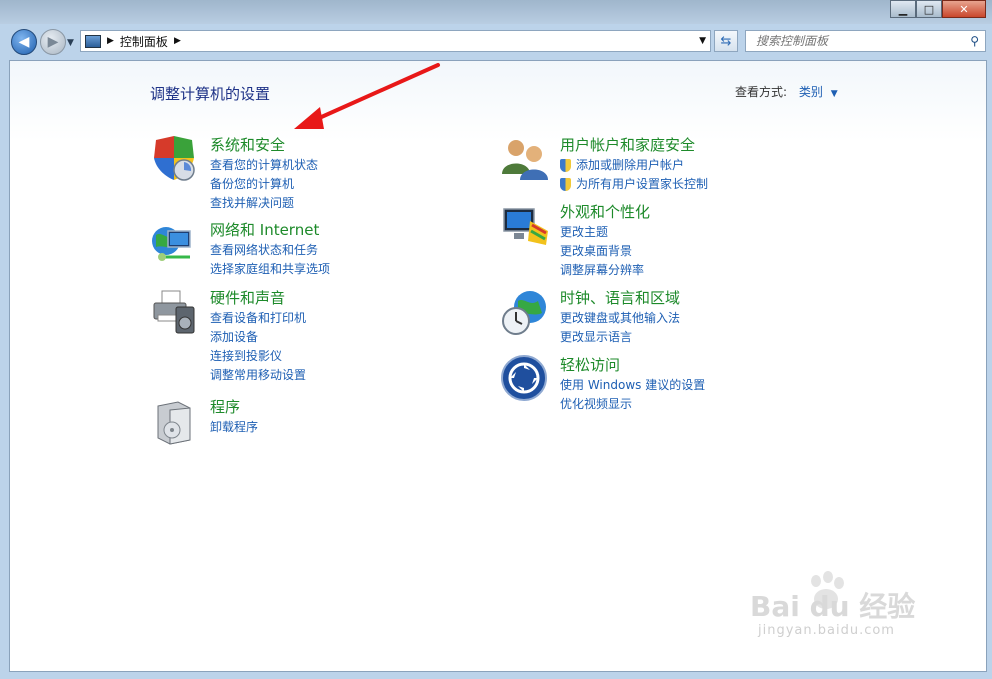  Describe the element at coordinates (632, 404) in the screenshot. I see `link-optimize-display: 优化视频显示` at that location.